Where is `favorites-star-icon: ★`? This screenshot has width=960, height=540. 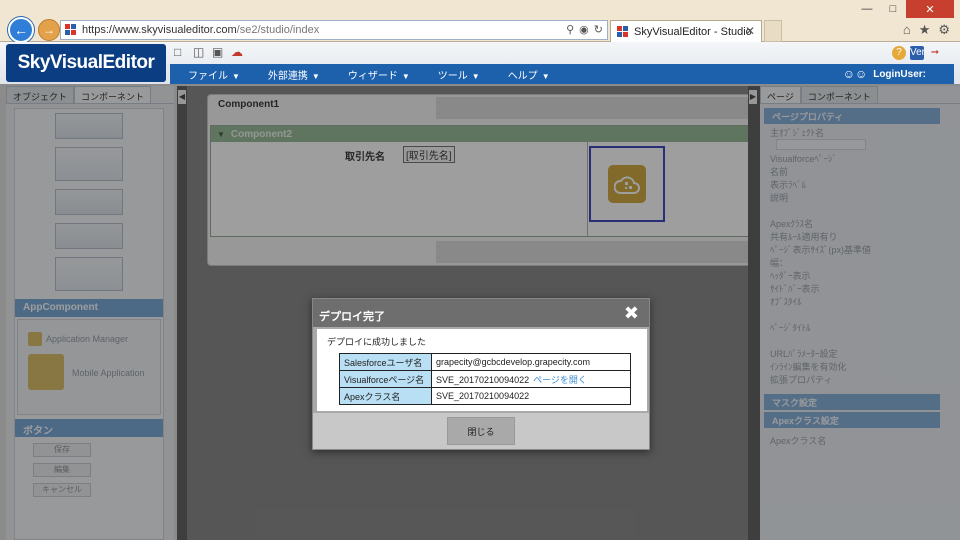 favorites-star-icon: ★ is located at coordinates (925, 30).